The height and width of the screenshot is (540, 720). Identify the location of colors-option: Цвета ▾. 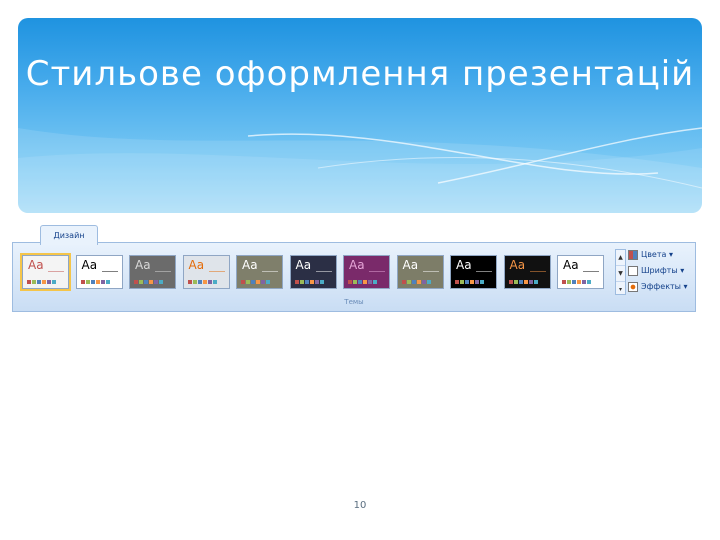
(650, 254).